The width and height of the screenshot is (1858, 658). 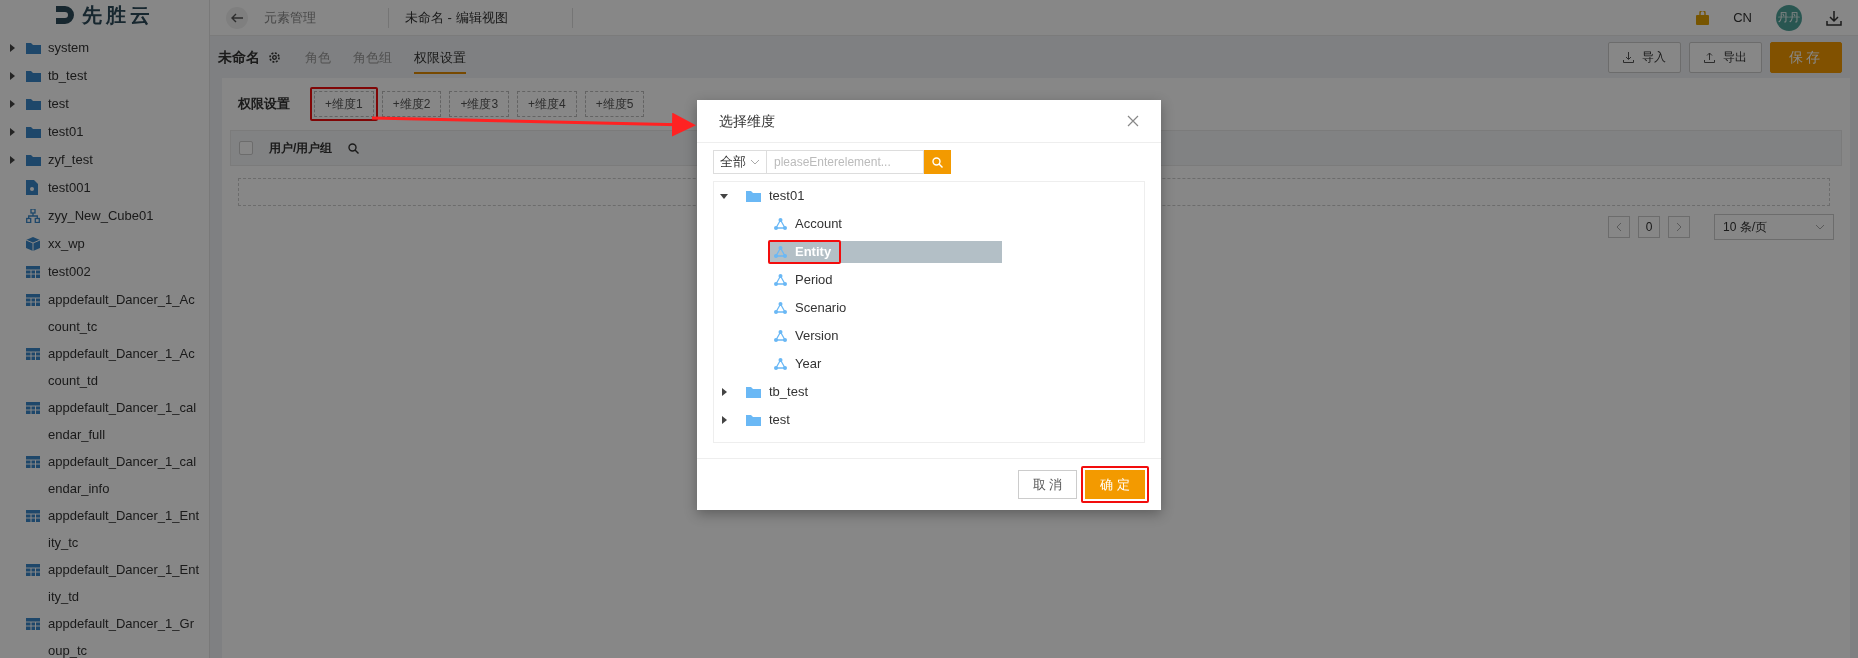 I want to click on sidebar-item: test, so click(x=124, y=103).